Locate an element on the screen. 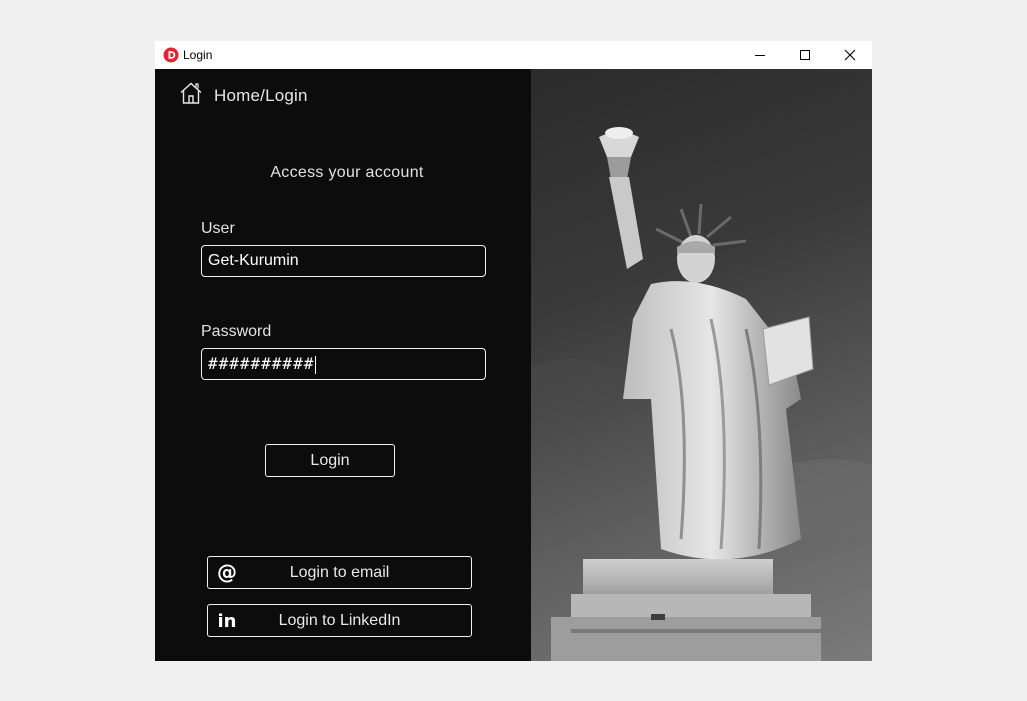 The width and height of the screenshot is (1027, 701). login-linkedin-button: in Login to LinkedIn is located at coordinates (339, 620).